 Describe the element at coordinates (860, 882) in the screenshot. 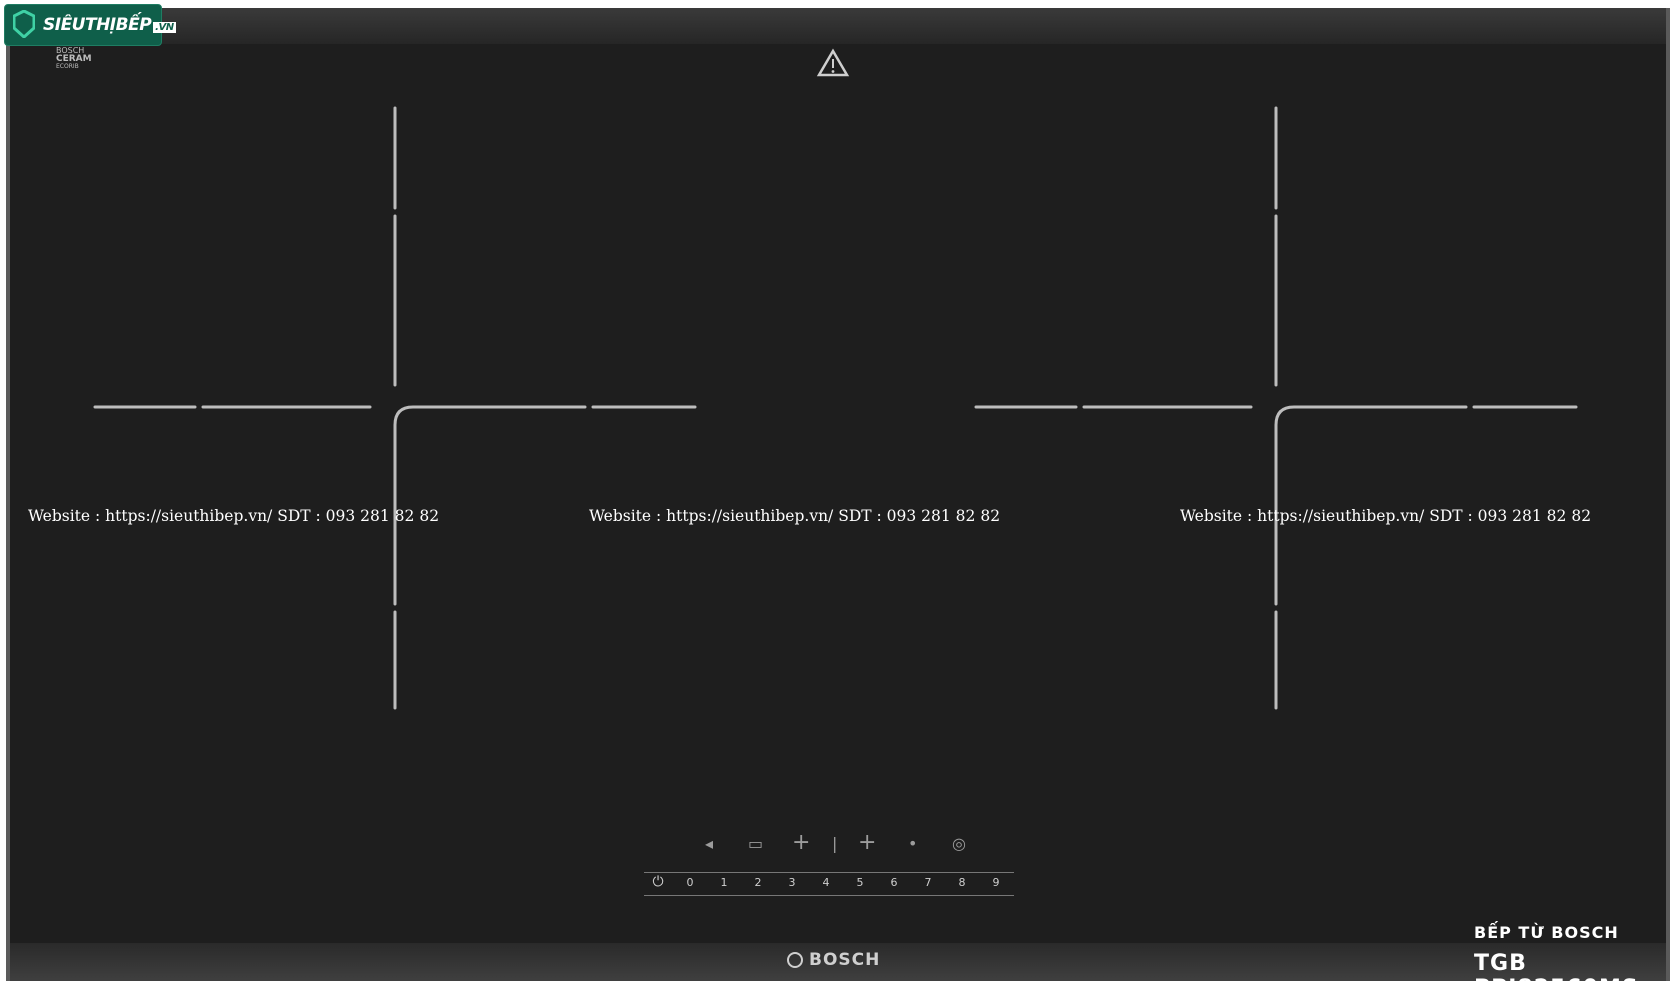

I see `level-5: 5` at that location.